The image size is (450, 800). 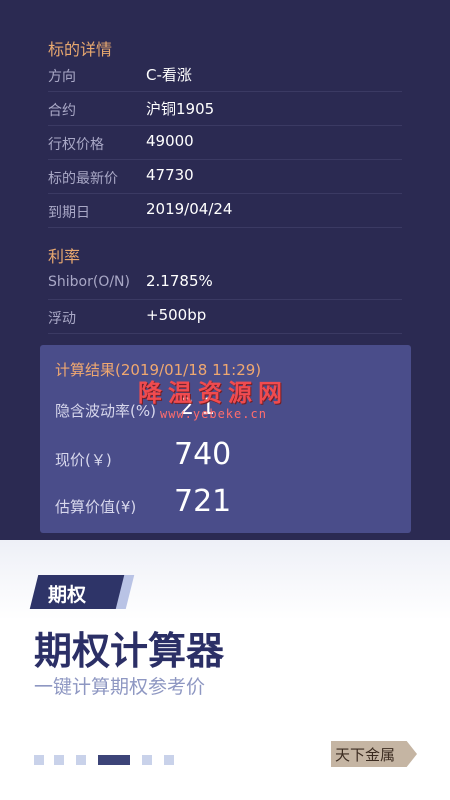 I want to click on float-label: 浮动, so click(x=62, y=319).